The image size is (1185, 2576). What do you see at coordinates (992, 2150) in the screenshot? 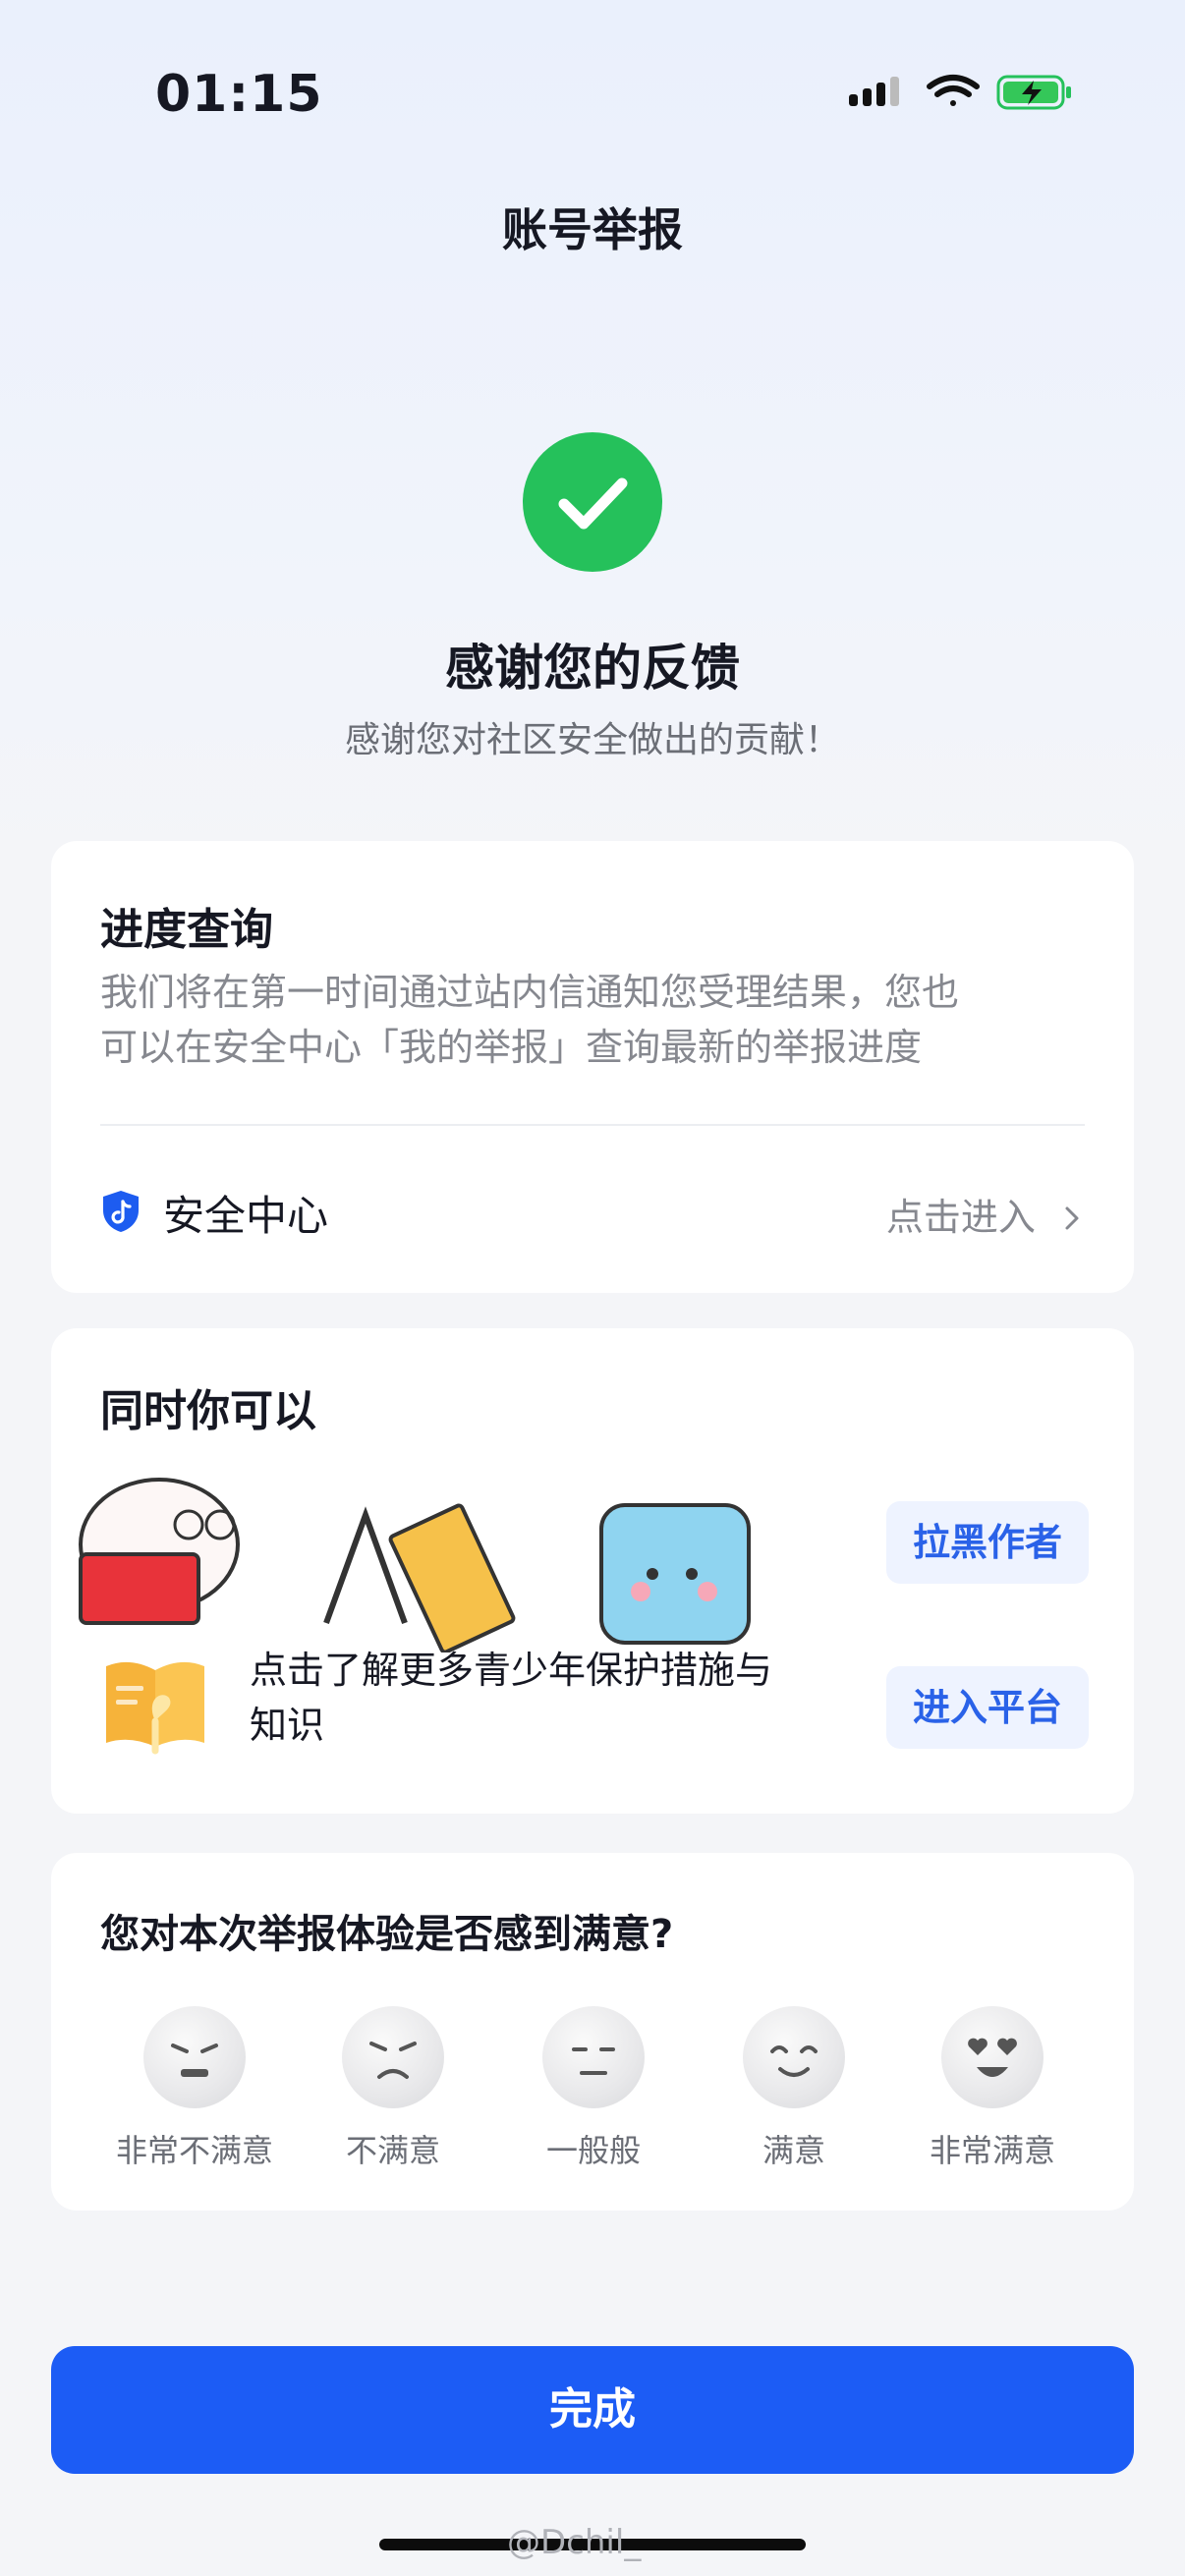
I see `survey-label-very-satisfied: 非常满意` at bounding box center [992, 2150].